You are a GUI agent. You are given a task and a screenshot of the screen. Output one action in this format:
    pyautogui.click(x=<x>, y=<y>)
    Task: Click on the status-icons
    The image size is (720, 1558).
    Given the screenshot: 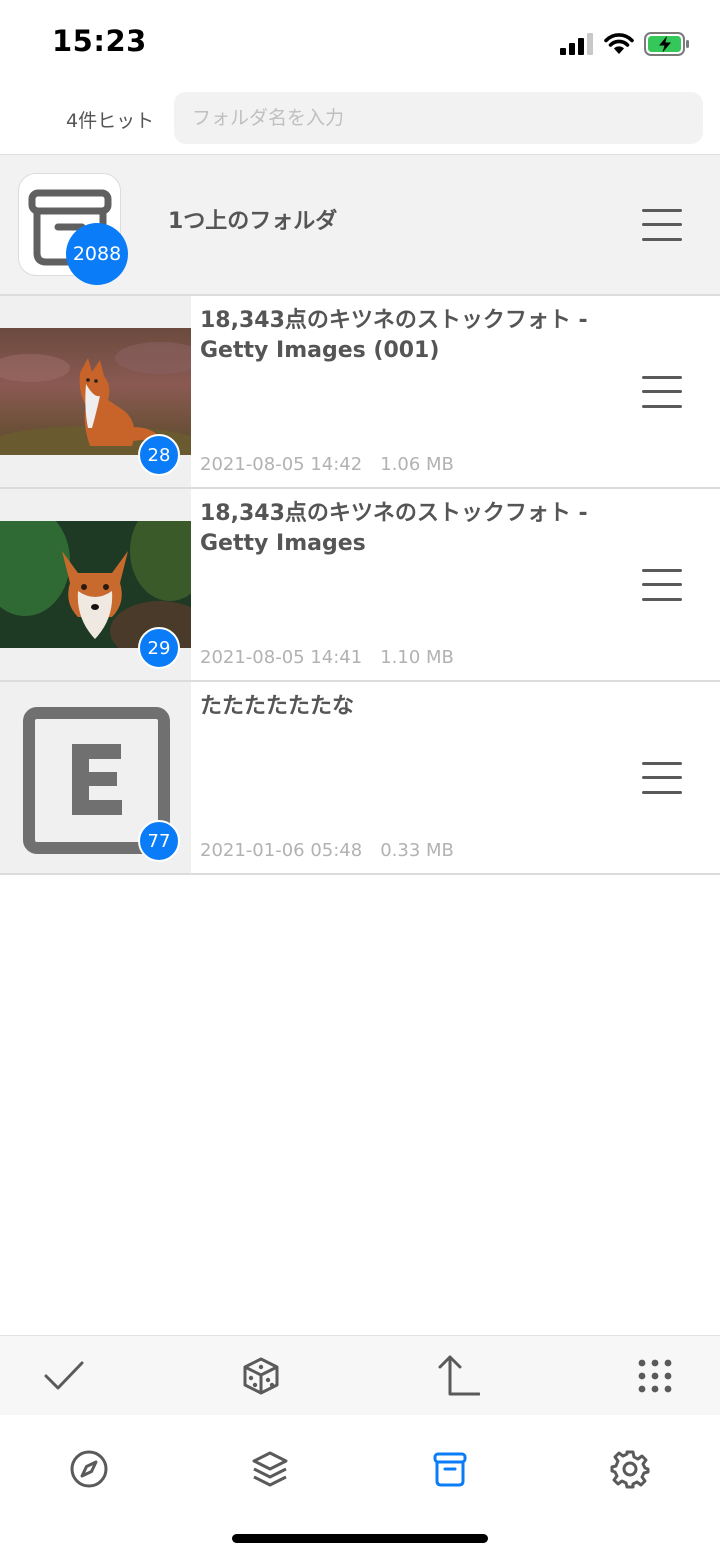 What is the action you would take?
    pyautogui.click(x=625, y=44)
    